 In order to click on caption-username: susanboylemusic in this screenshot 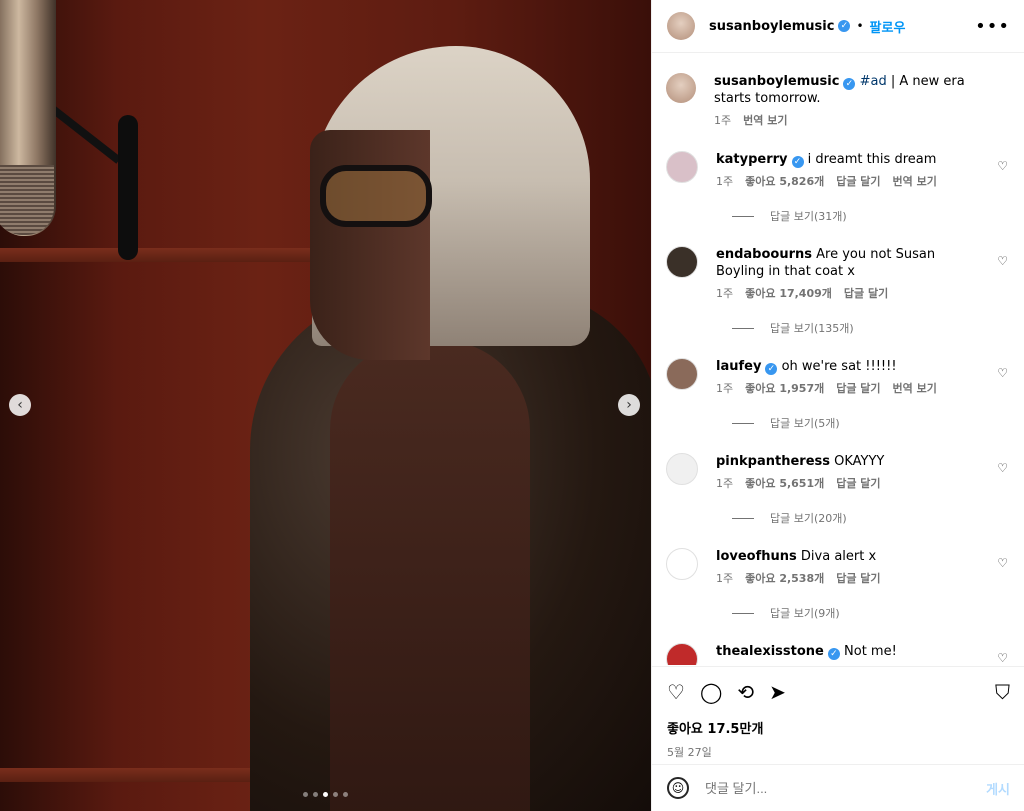, I will do `click(776, 81)`.